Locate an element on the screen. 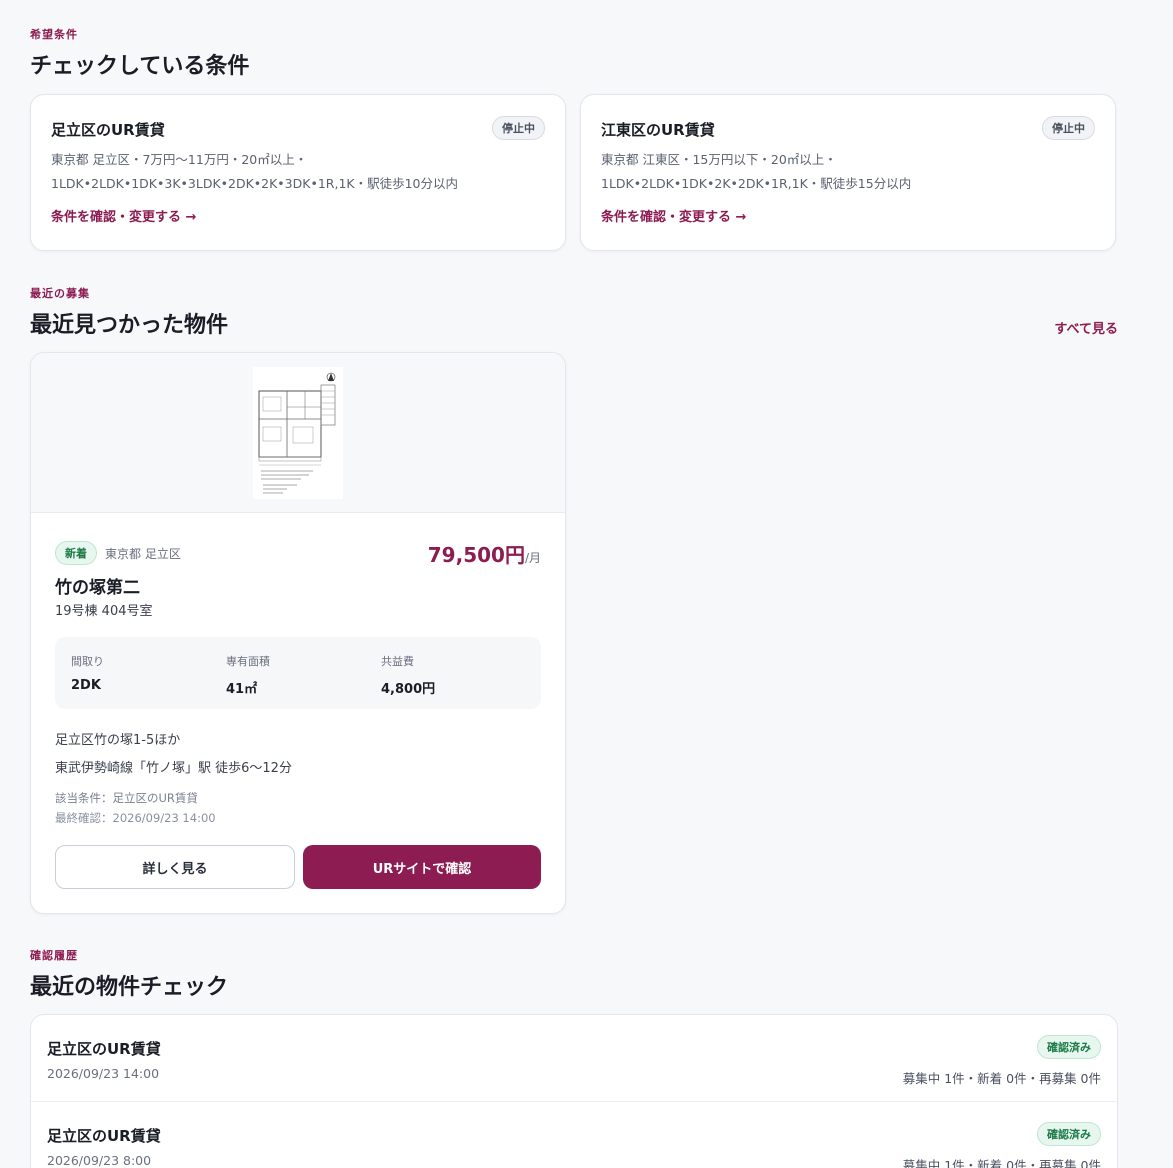 The width and height of the screenshot is (1173, 1168). stat-label: 間取り is located at coordinates (87, 661).